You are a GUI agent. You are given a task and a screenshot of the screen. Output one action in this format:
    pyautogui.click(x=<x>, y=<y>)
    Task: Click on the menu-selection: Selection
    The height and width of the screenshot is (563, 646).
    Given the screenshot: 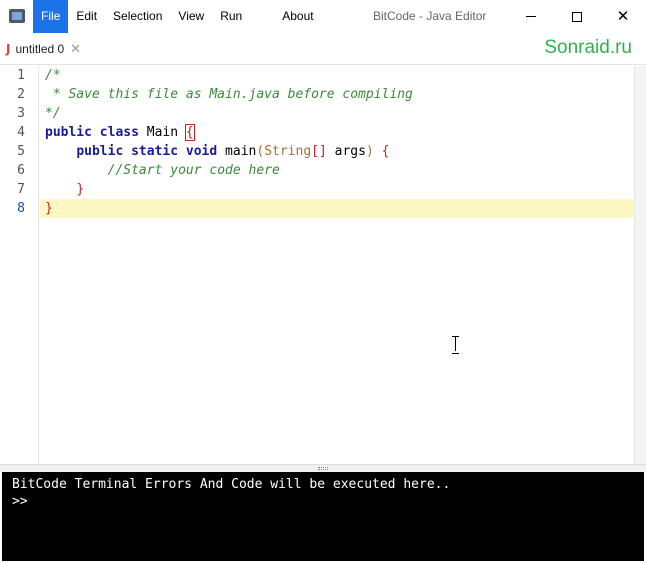 What is the action you would take?
    pyautogui.click(x=137, y=16)
    